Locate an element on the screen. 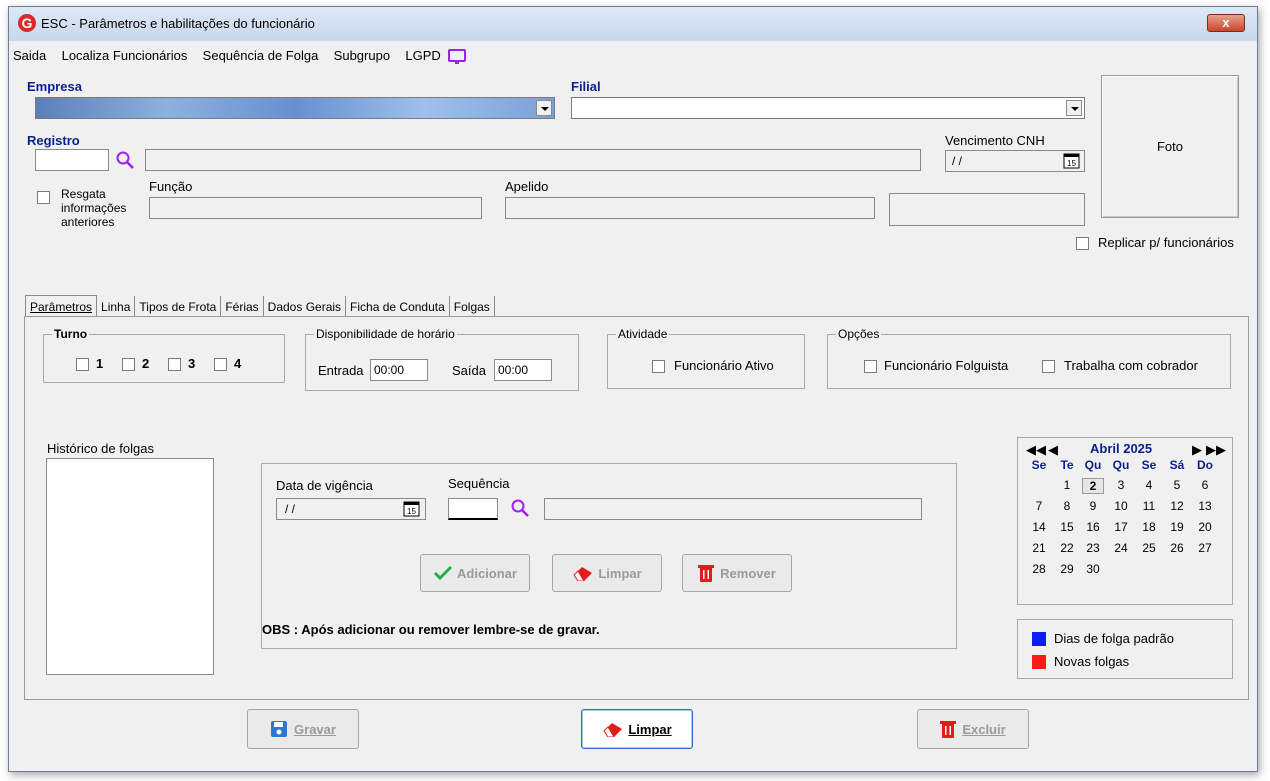  tab-ferias: Férias is located at coordinates (242, 307).